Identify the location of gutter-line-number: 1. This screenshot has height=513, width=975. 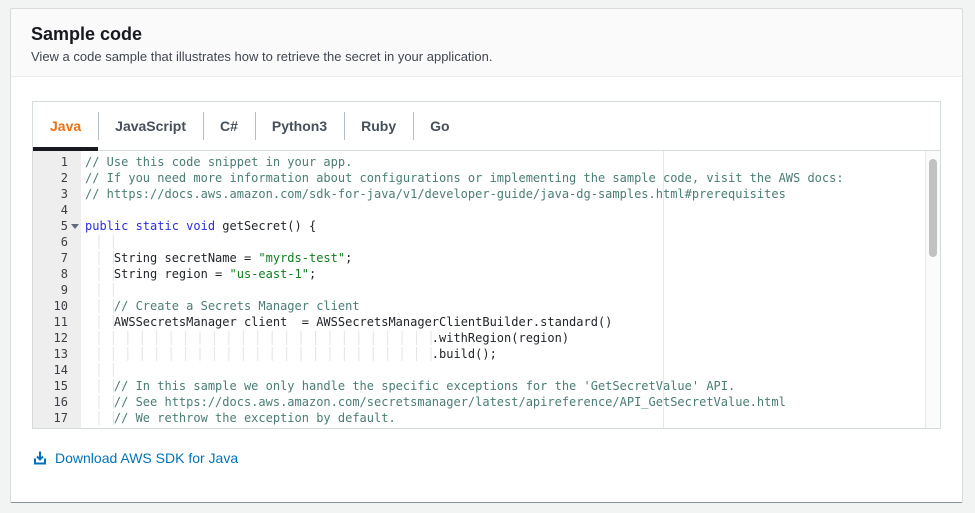
(64, 162).